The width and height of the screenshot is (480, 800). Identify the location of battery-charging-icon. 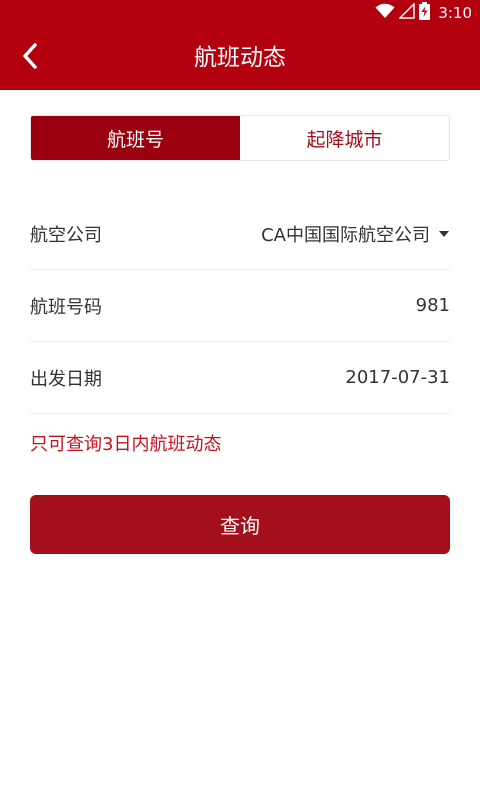
(425, 13).